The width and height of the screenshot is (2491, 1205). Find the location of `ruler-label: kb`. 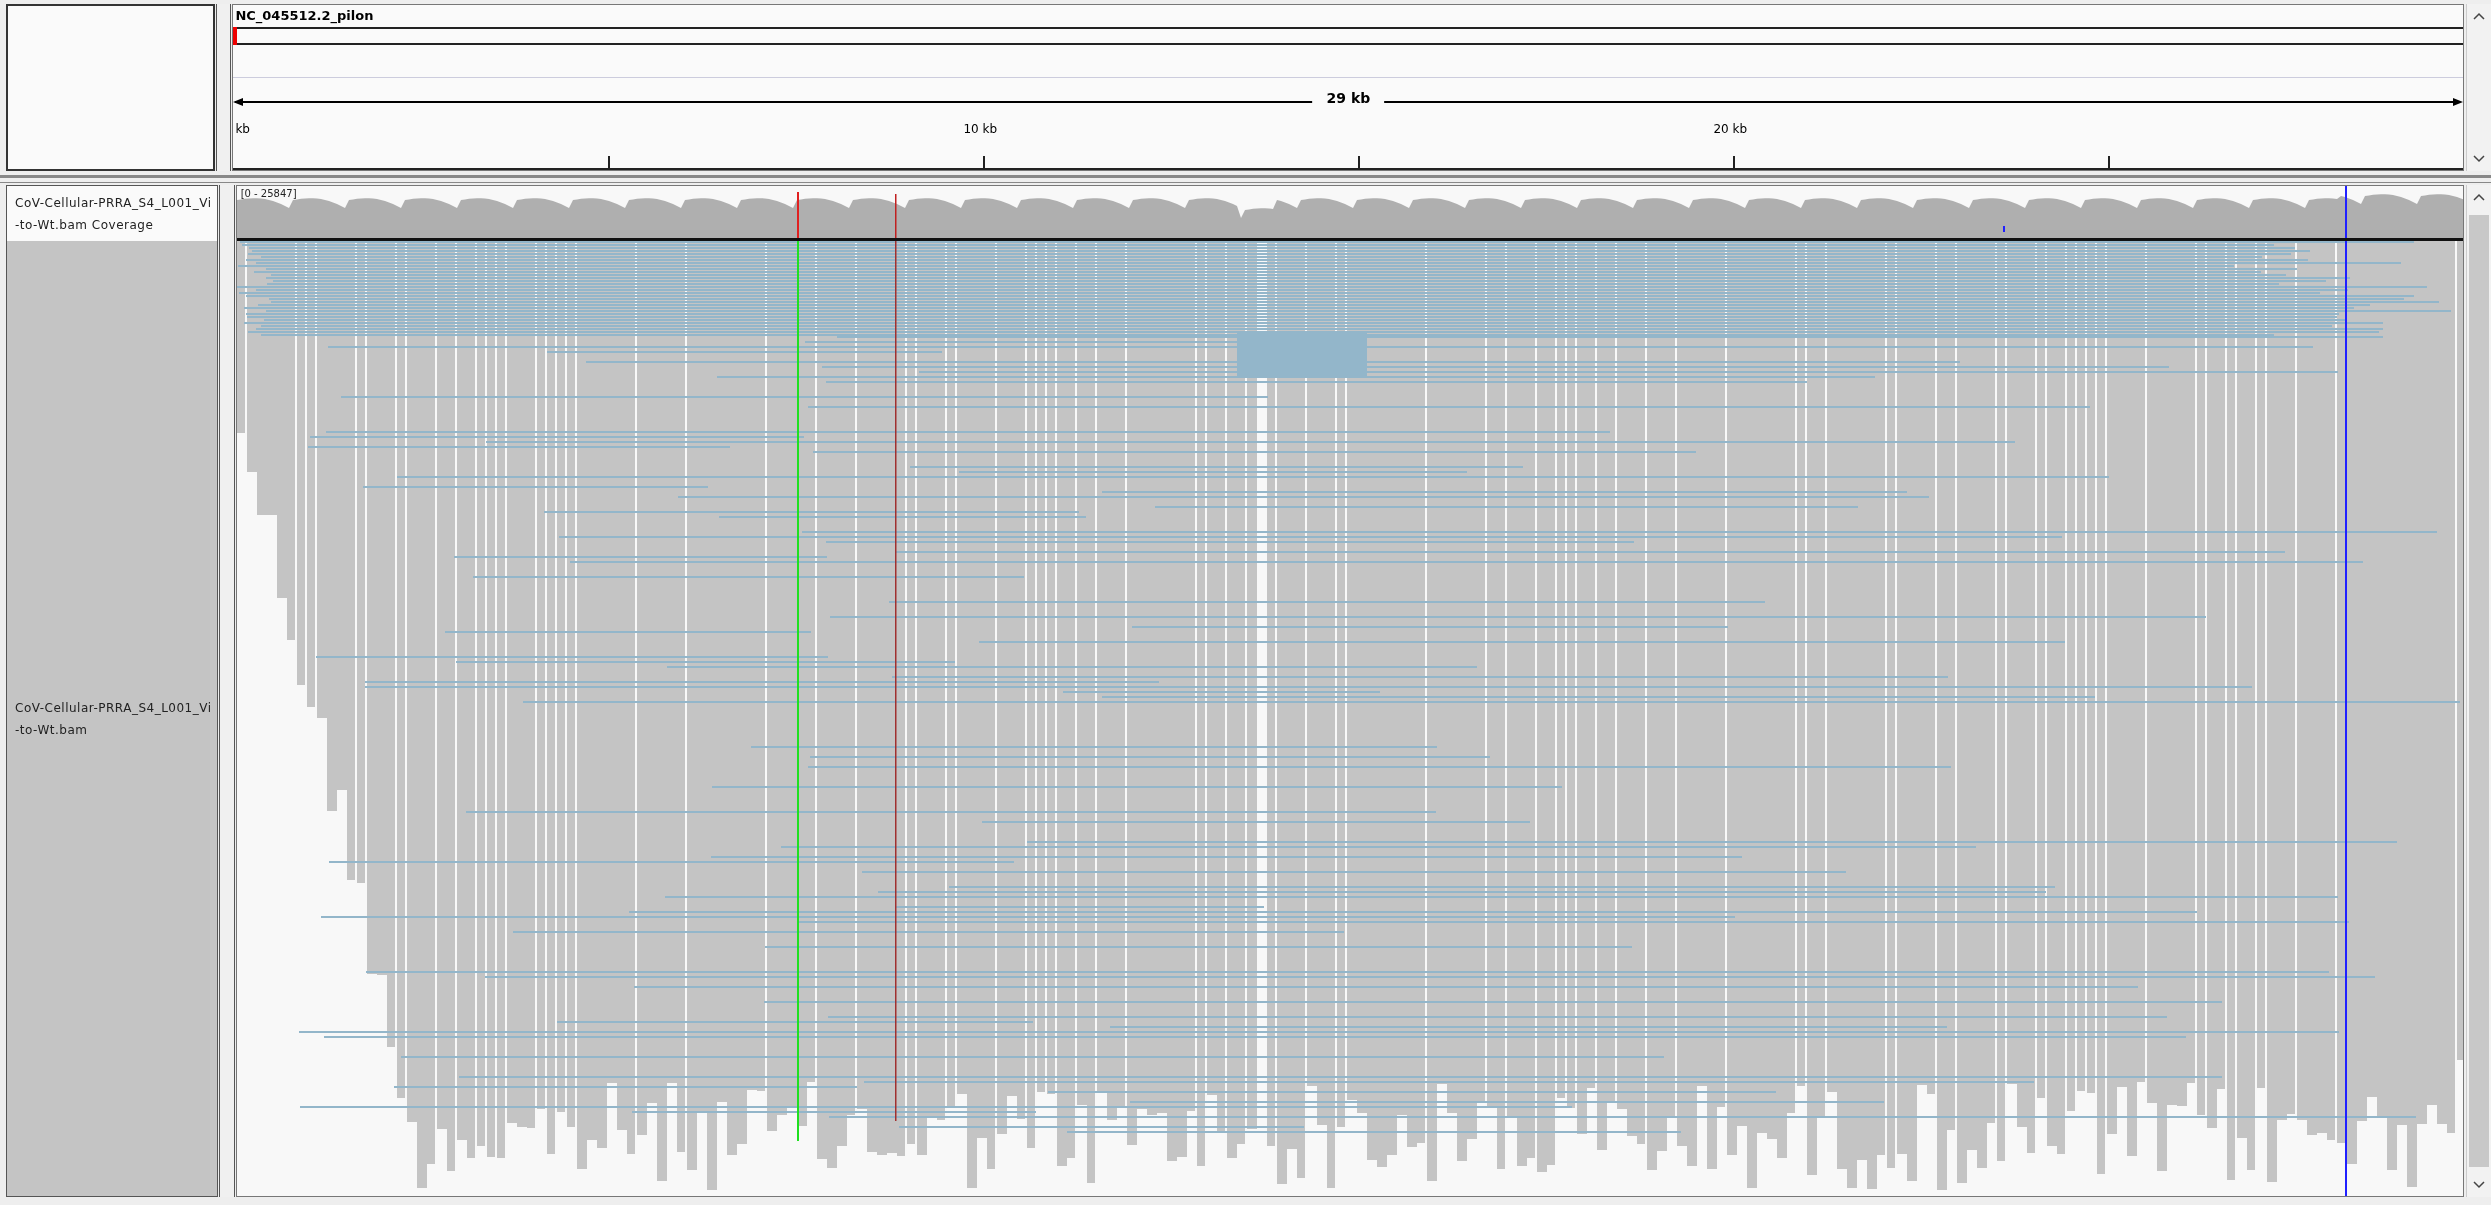

ruler-label: kb is located at coordinates (242, 129).